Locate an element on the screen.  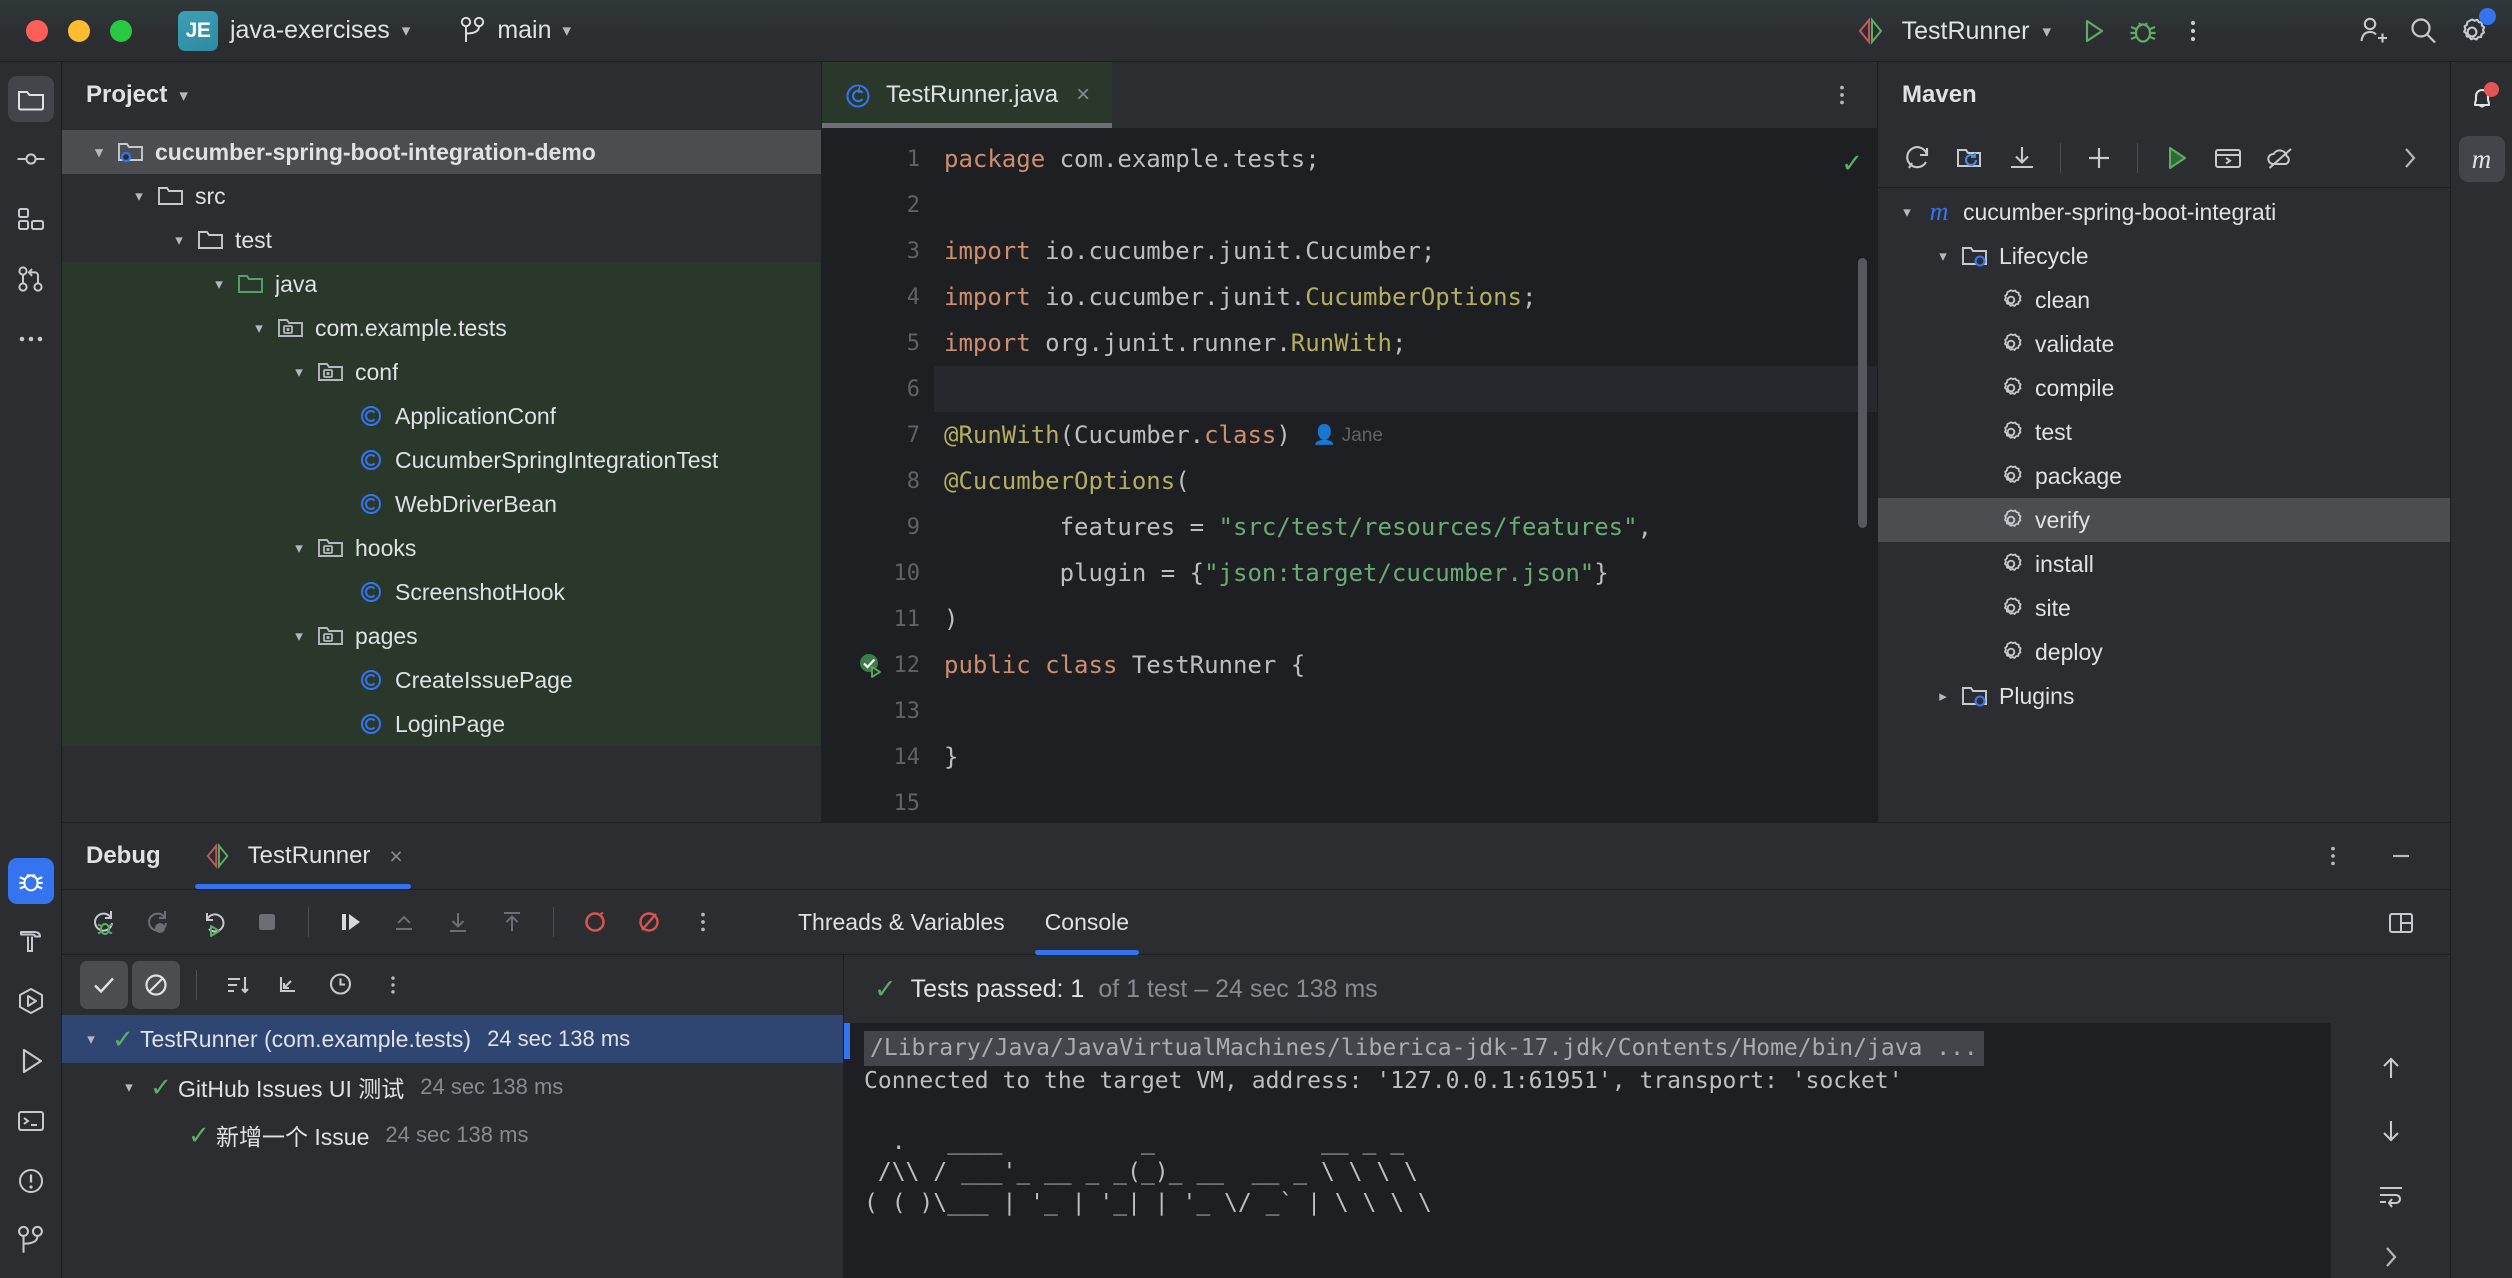
project-tree-row: ▾ conf is located at coordinates (441, 372).